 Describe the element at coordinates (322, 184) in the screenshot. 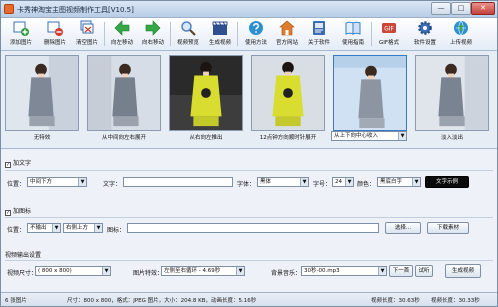

I see `font-size-label: 字号：` at that location.